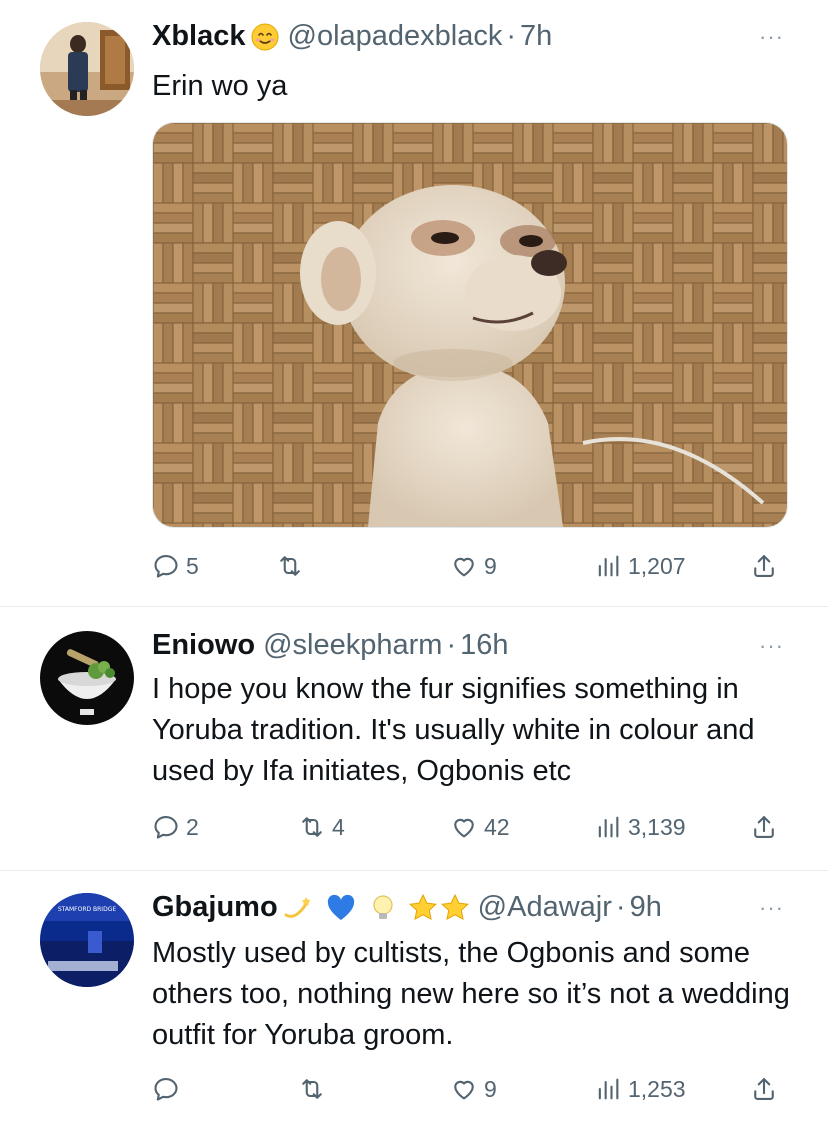 The image size is (828, 1142). Describe the element at coordinates (657, 565) in the screenshot. I see `views-count: 1,207` at that location.